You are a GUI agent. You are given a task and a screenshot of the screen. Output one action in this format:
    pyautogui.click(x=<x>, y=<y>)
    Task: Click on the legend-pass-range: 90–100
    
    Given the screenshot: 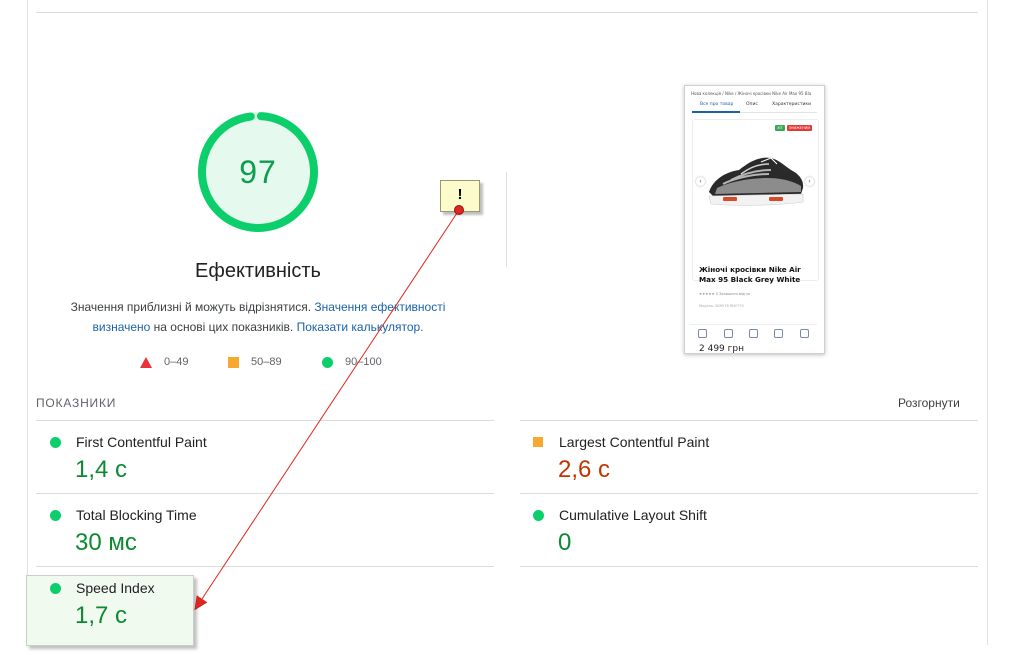 What is the action you would take?
    pyautogui.click(x=363, y=362)
    